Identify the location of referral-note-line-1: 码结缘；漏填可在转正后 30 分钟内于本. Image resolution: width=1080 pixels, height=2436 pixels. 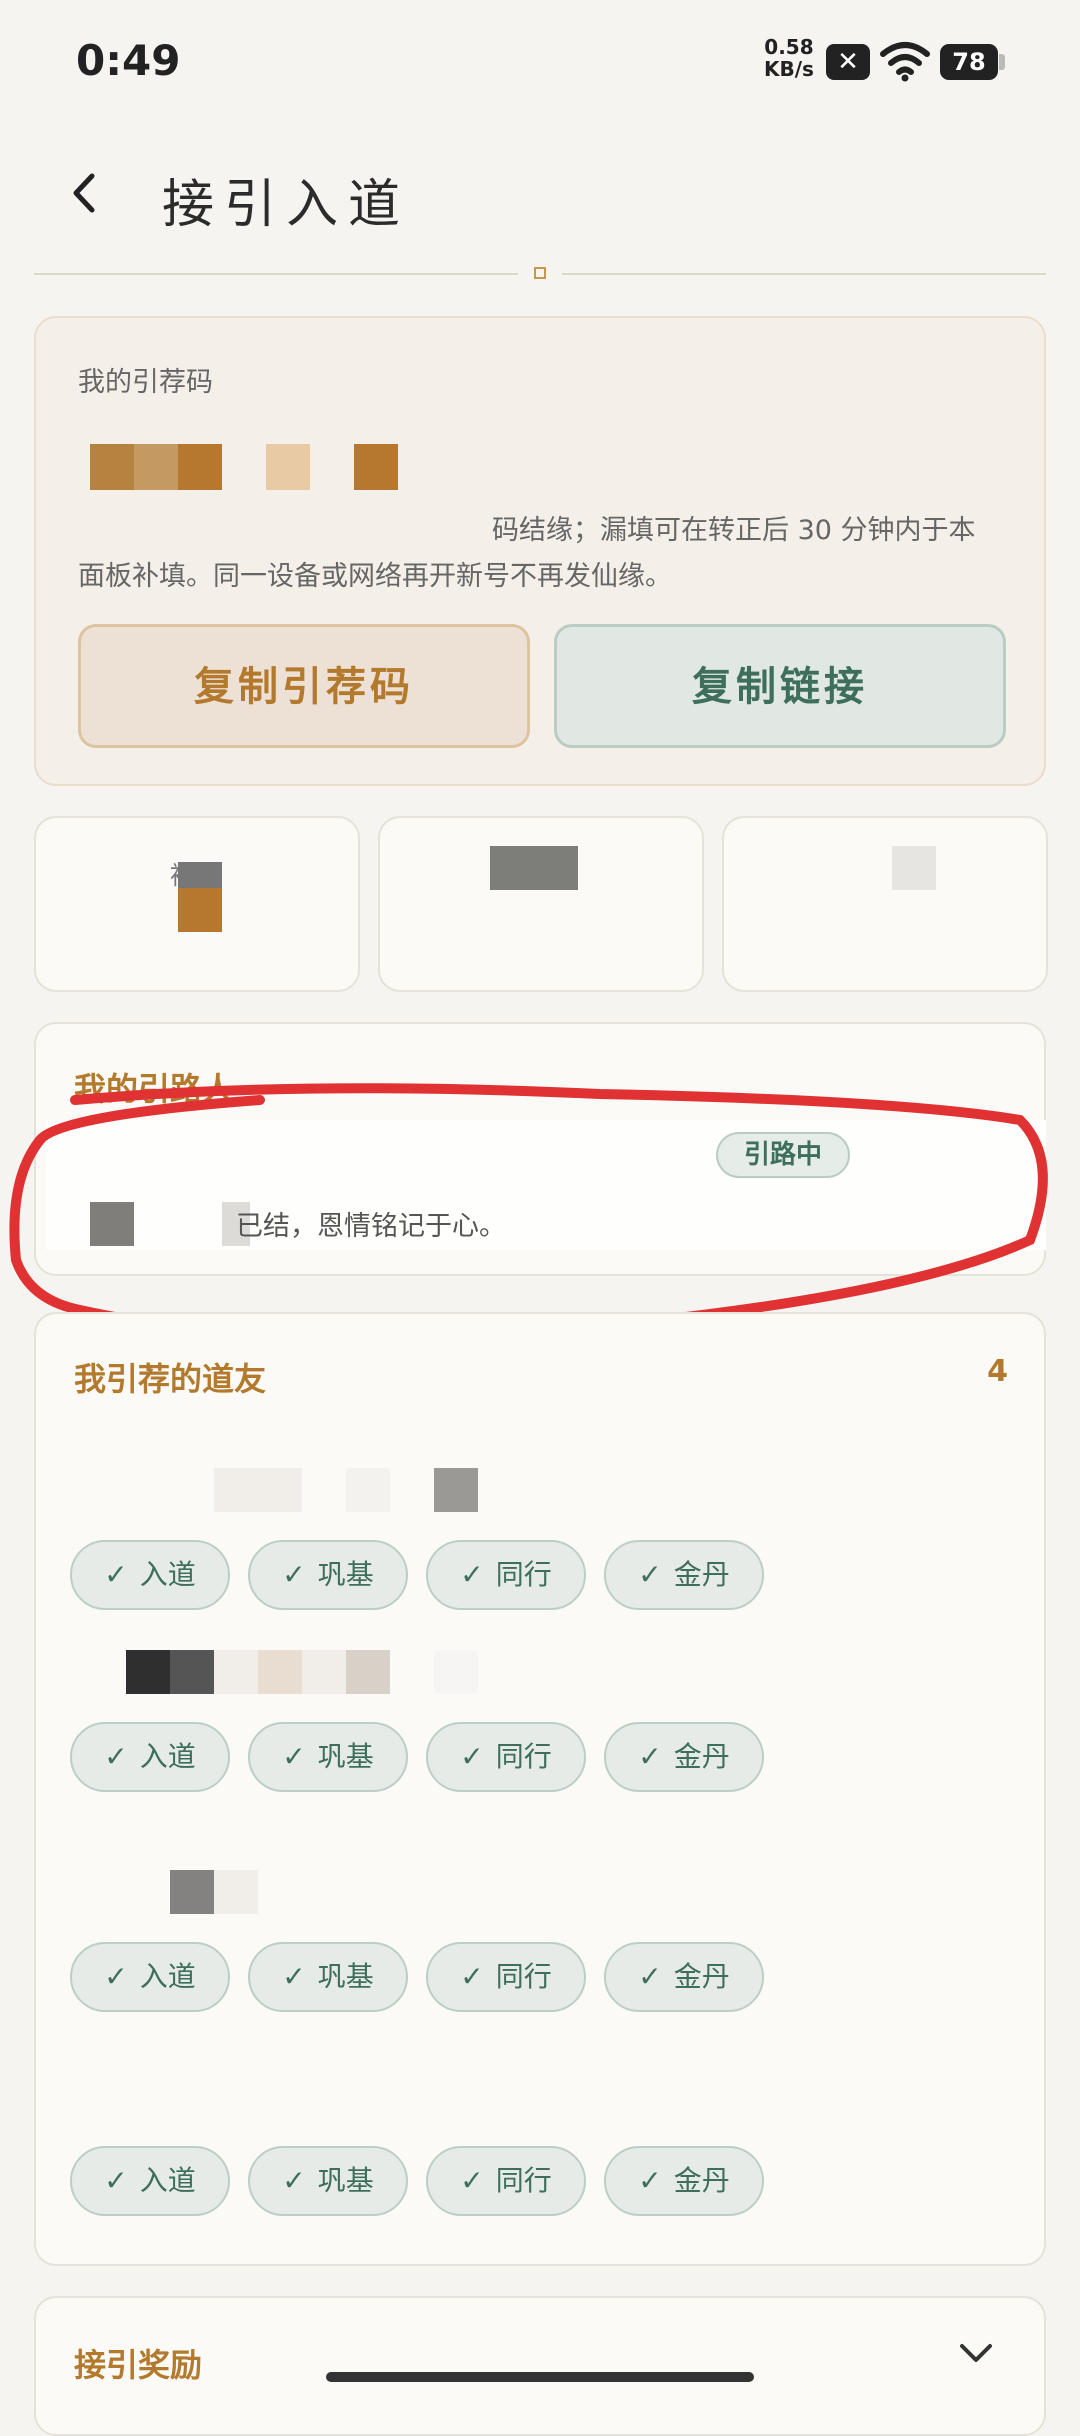
(734, 530).